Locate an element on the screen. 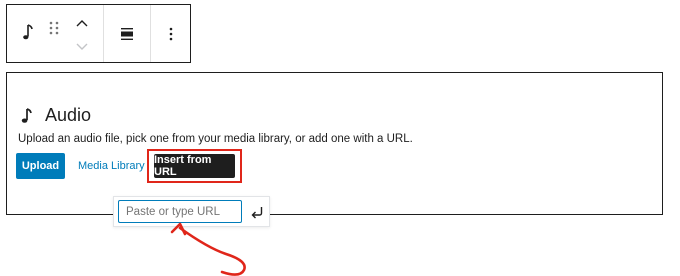  align-icon is located at coordinates (127, 33).